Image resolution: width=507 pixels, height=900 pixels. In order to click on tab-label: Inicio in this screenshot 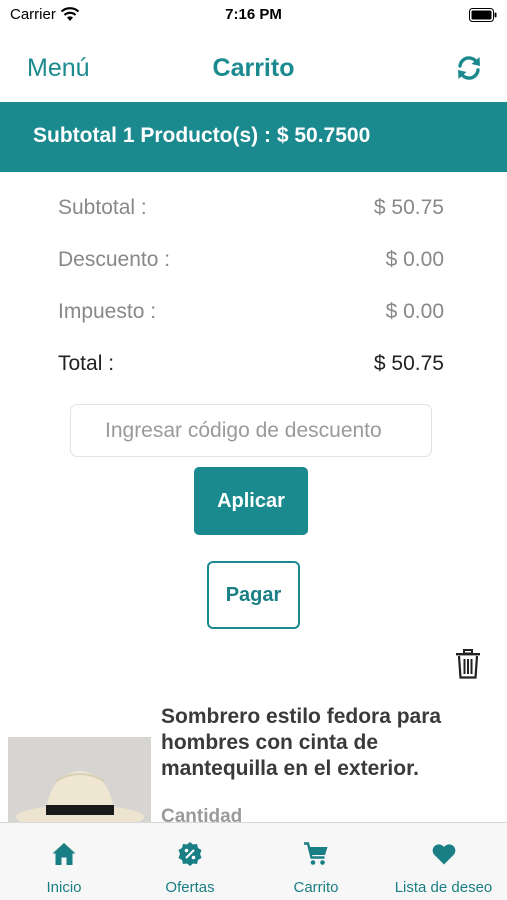, I will do `click(64, 887)`.